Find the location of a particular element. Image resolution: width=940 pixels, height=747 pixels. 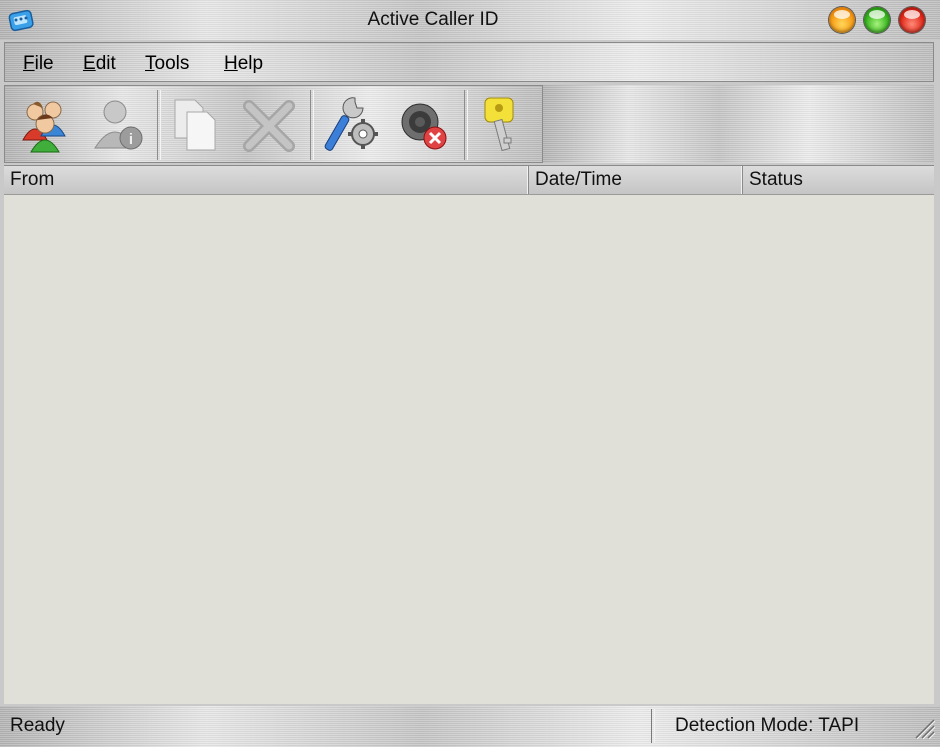

copy-button is located at coordinates (197, 124).